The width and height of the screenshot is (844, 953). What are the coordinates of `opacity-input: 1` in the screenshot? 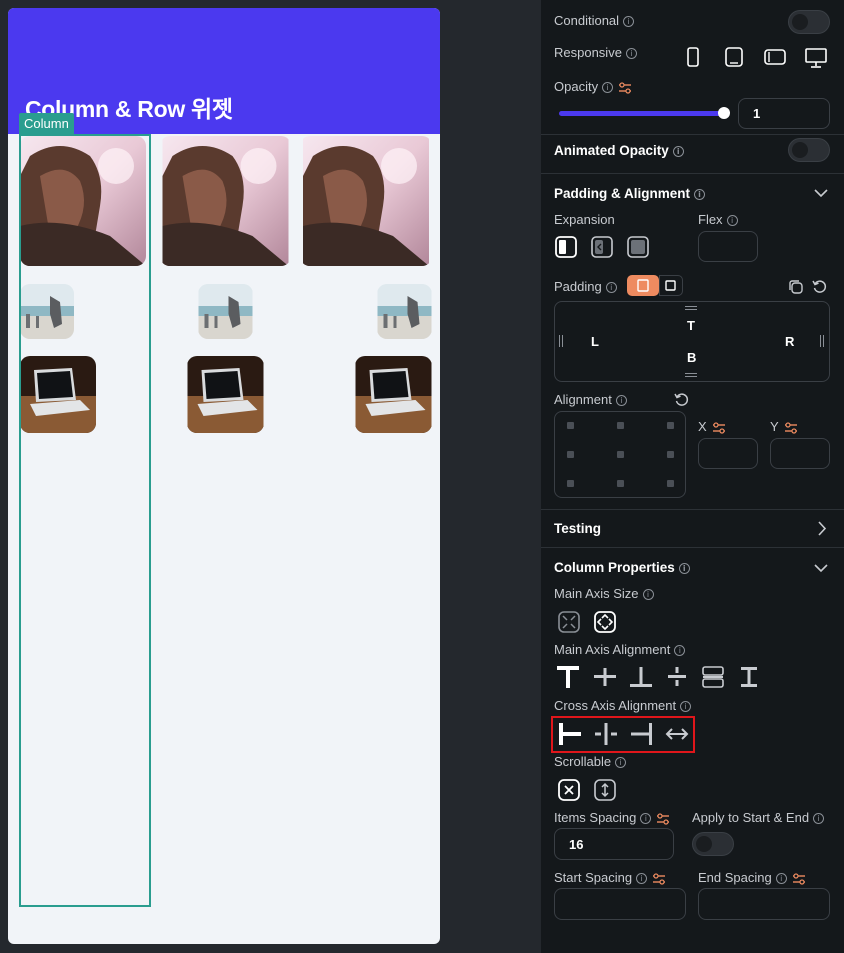 It's located at (784, 113).